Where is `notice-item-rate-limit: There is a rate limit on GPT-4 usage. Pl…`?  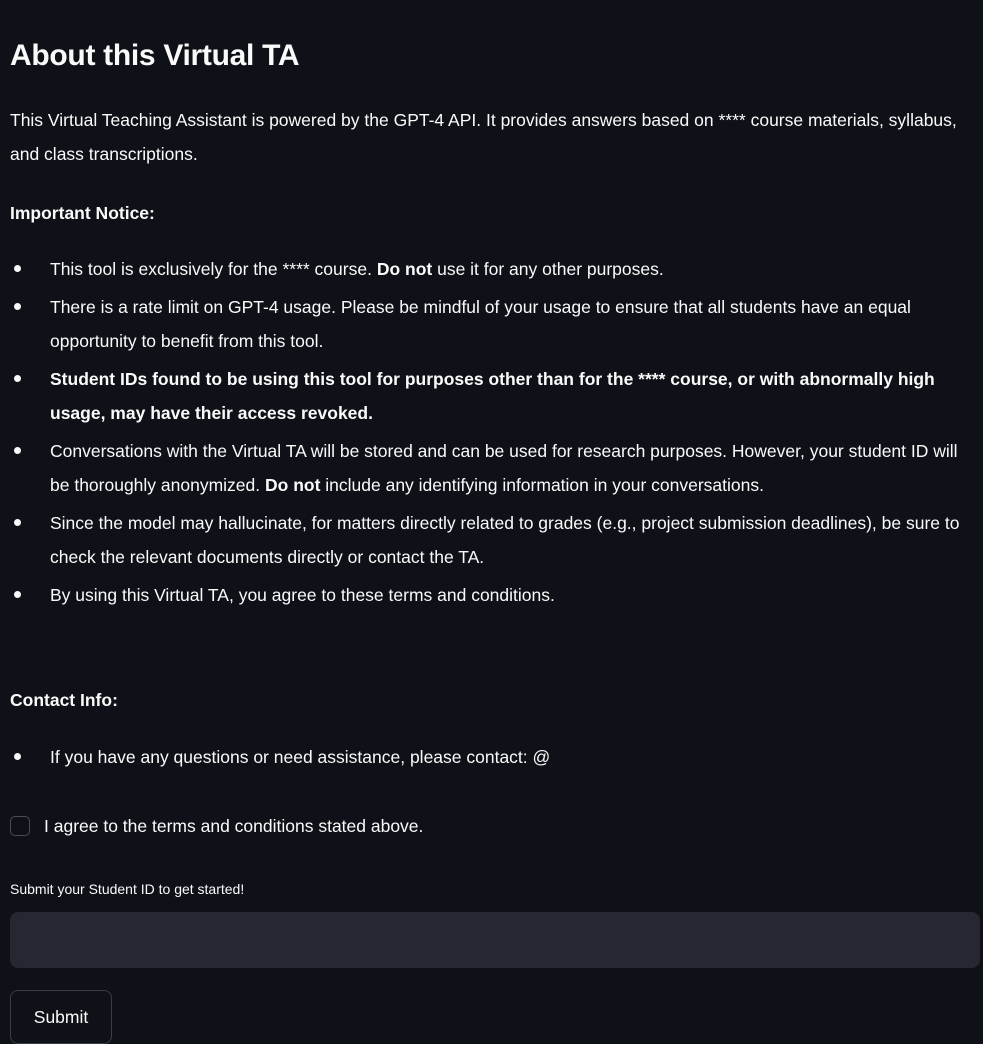 notice-item-rate-limit: There is a rate limit on GPT-4 usage. Pl… is located at coordinates (491, 324).